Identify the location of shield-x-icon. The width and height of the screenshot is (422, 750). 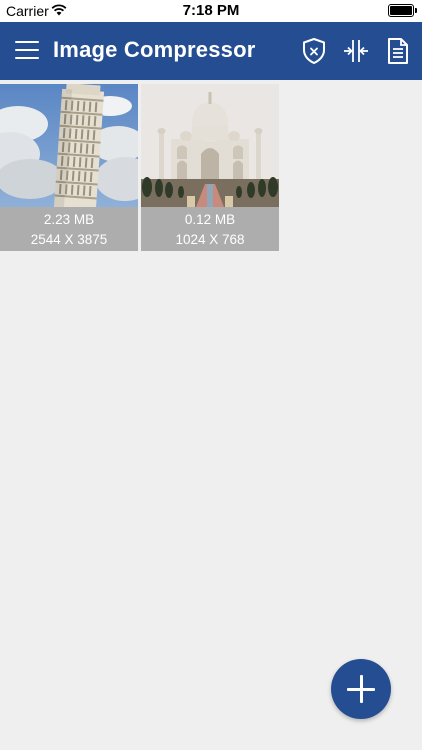
(314, 51).